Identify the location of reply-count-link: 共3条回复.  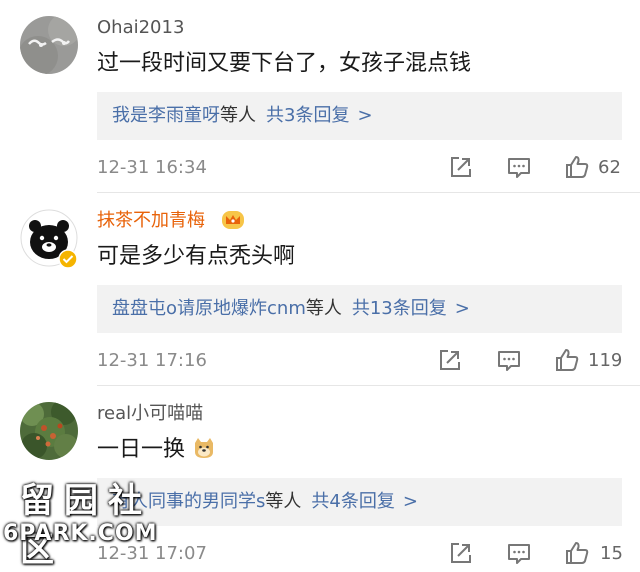
(307, 115).